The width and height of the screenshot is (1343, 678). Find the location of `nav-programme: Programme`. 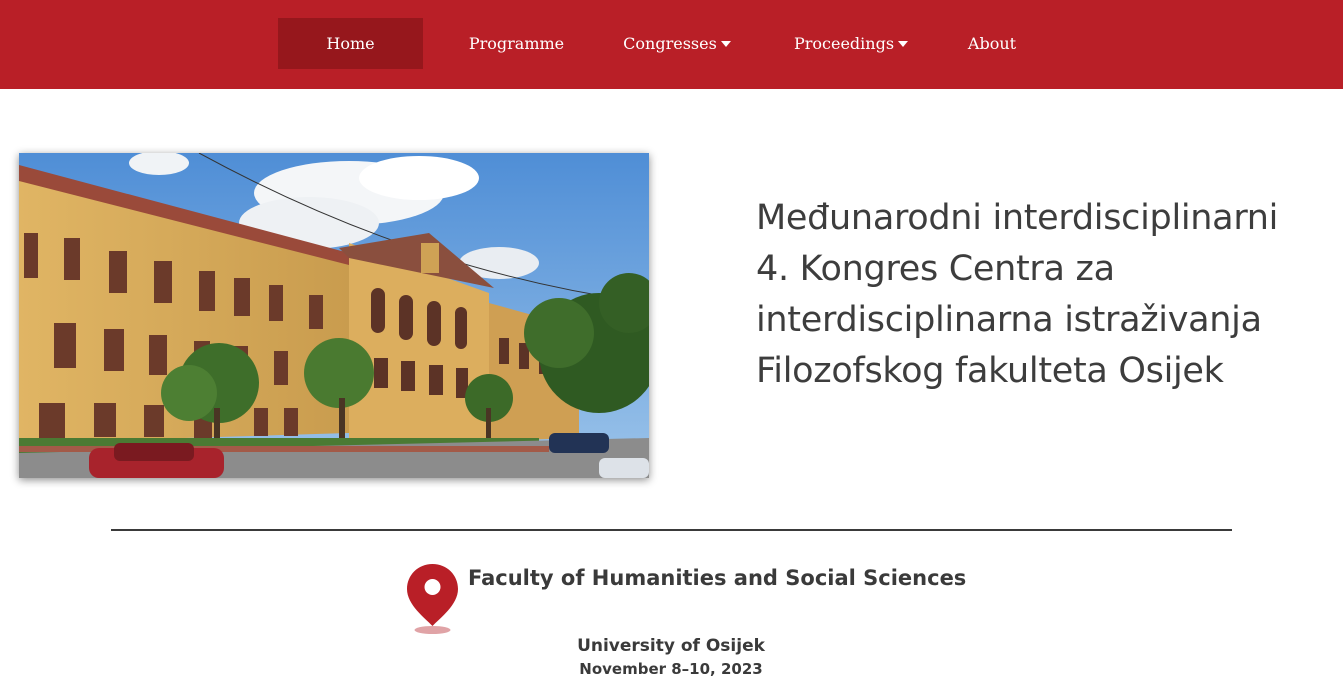

nav-programme: Programme is located at coordinates (516, 43).